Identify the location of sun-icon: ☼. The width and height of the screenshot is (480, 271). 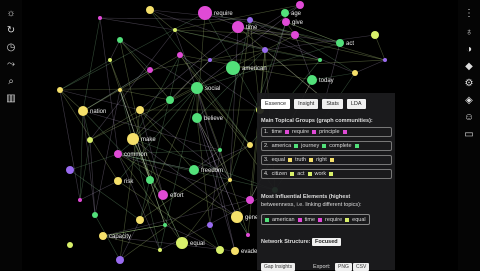
(11, 14).